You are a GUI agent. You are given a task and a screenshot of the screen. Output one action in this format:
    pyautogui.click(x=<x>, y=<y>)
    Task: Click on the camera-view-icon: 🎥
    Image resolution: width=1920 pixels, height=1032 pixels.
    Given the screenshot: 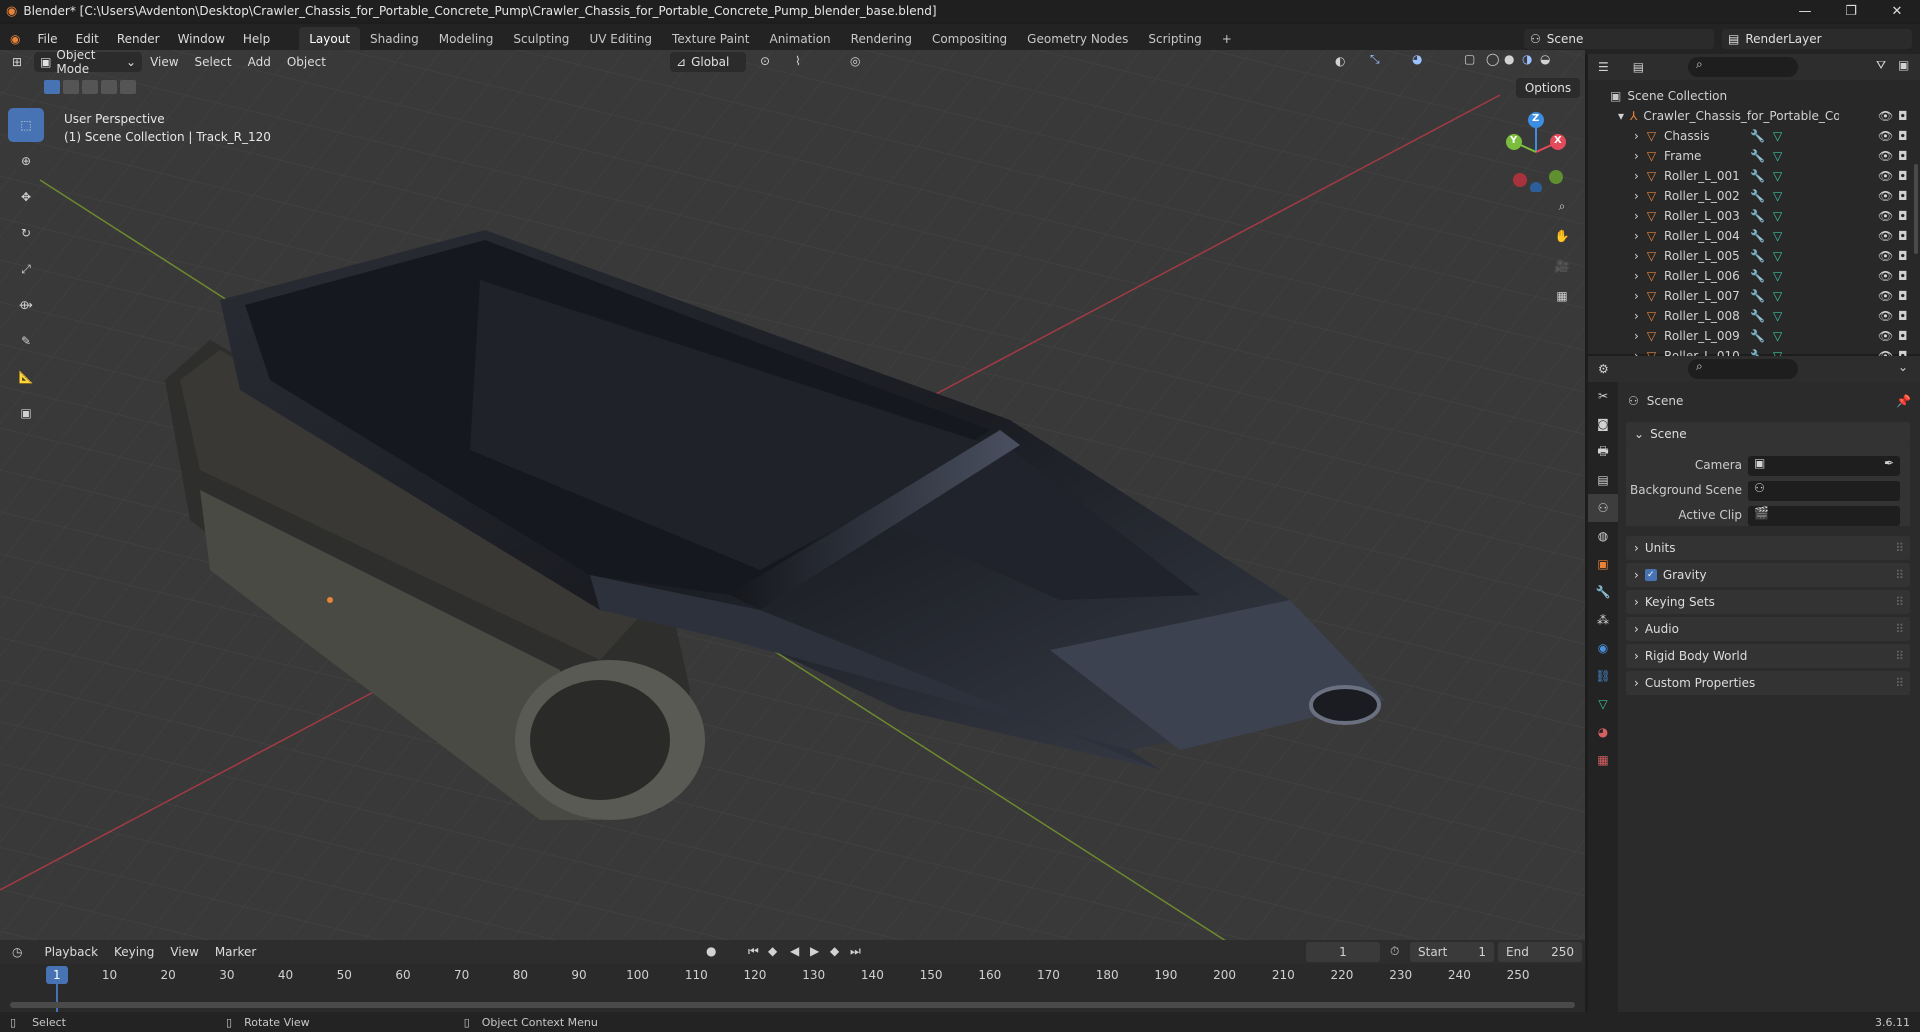 What is the action you would take?
    pyautogui.click(x=1562, y=266)
    